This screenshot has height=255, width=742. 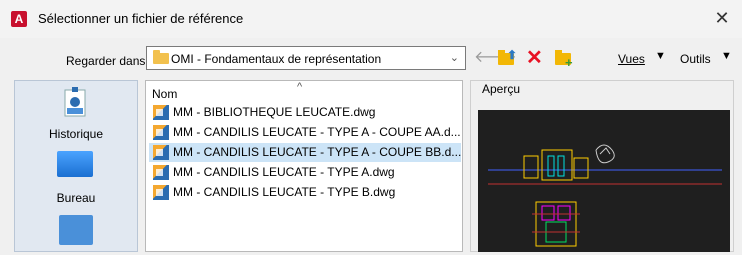 I want to click on drawing-preview, so click(x=605, y=195).